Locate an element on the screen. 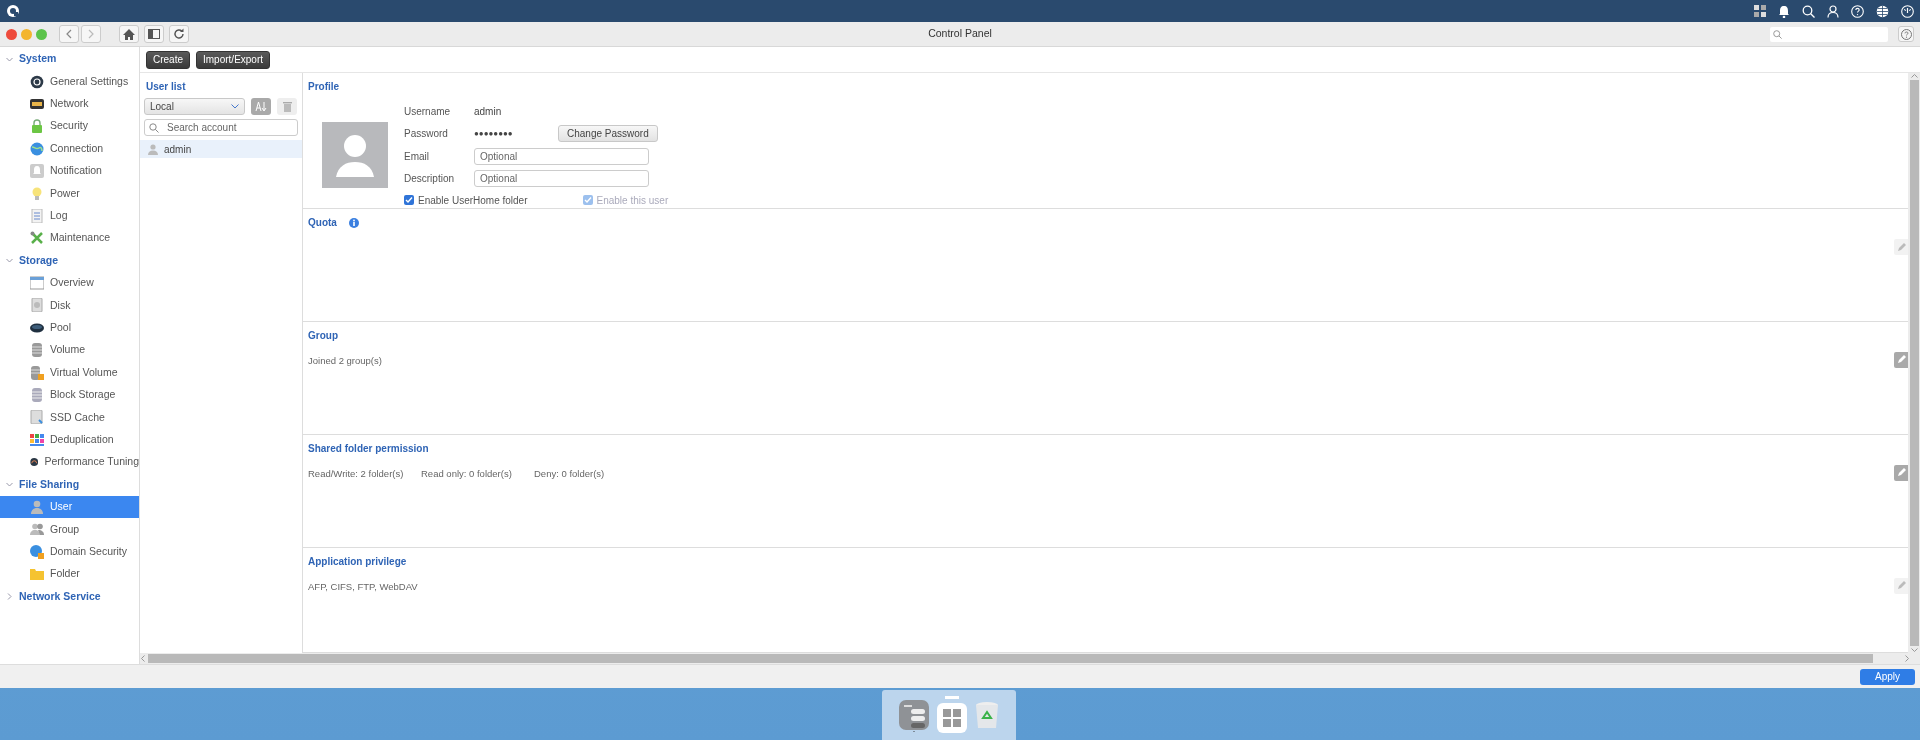 The height and width of the screenshot is (740, 1920). avatar-placeholder is located at coordinates (355, 155).